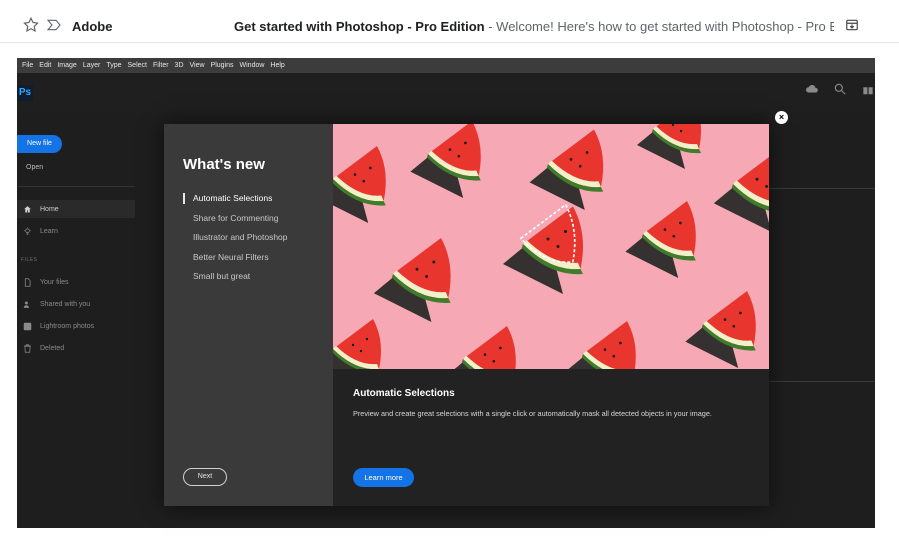  I want to click on menu-image: Image, so click(66, 65).